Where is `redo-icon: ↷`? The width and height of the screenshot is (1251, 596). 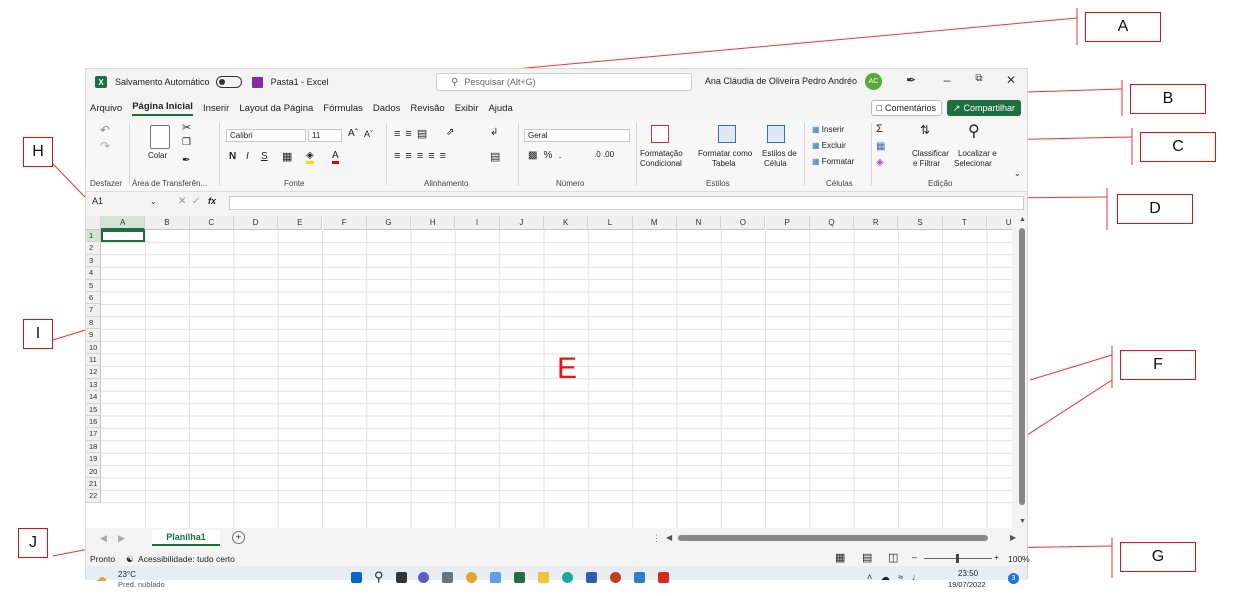
redo-icon: ↷ is located at coordinates (105, 146).